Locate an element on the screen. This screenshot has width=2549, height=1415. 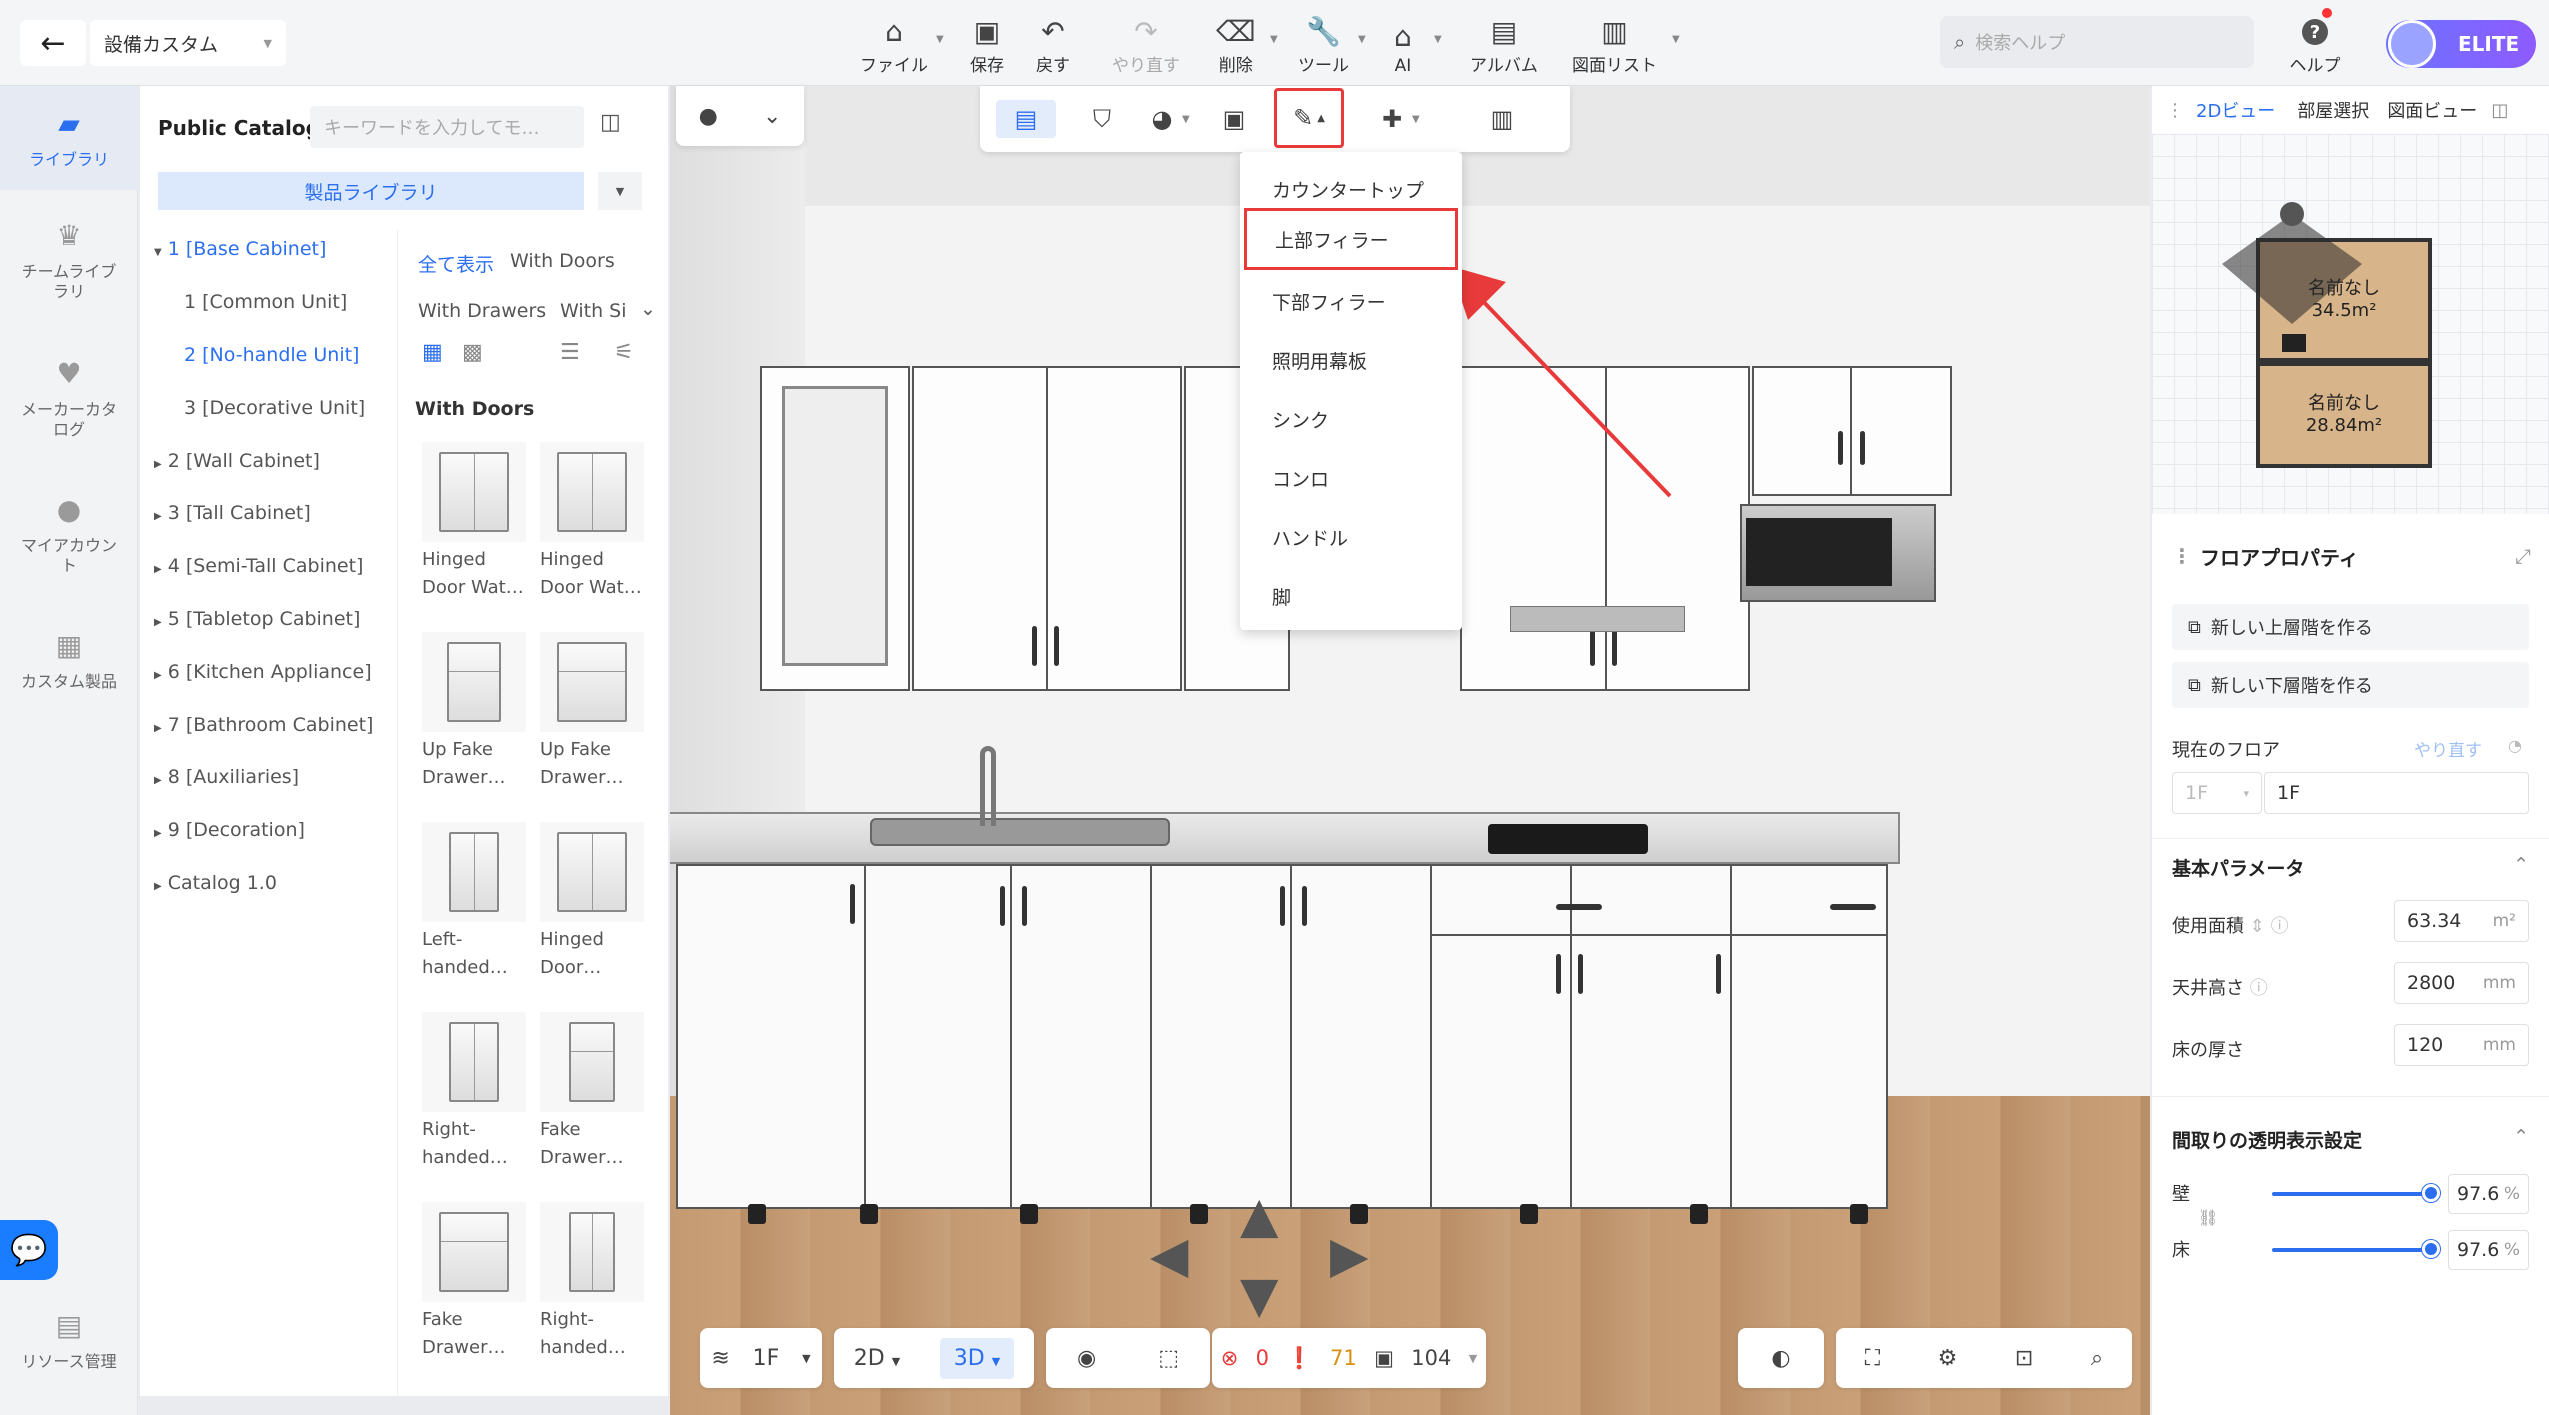
tree-item-catalog-1-0: ▶ Catalog 1.0 is located at coordinates (269, 883).